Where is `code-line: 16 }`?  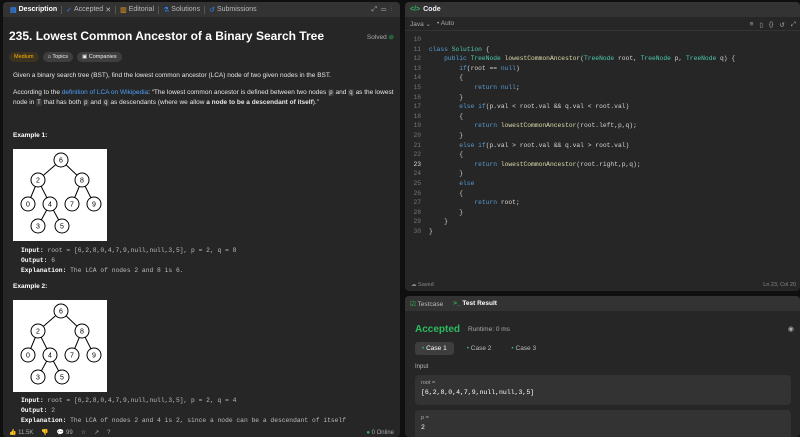 code-line: 16 } is located at coordinates (602, 98).